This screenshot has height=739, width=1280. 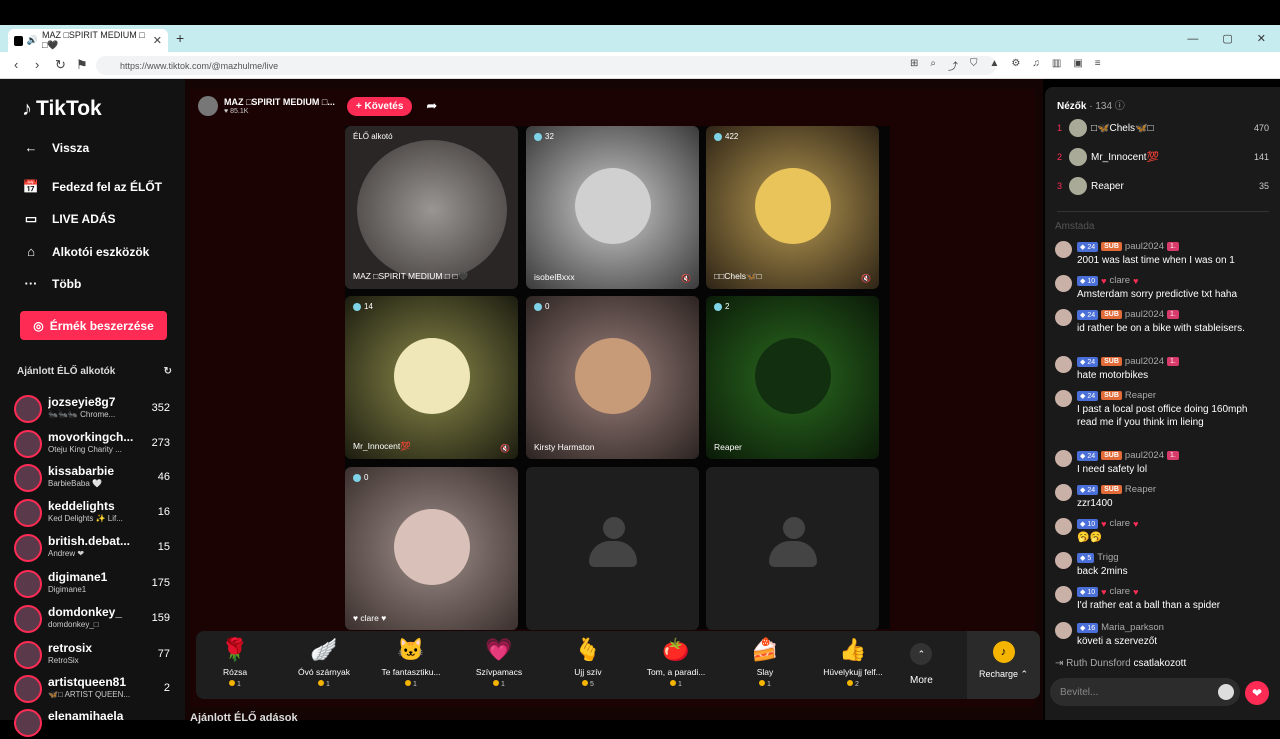 What do you see at coordinates (1060, 157) in the screenshot?
I see `viewer-rank: 2` at bounding box center [1060, 157].